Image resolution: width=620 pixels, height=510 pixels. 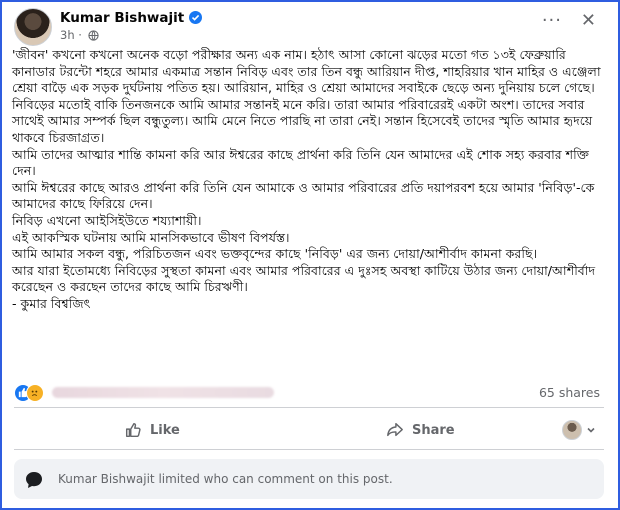 What do you see at coordinates (79, 36) in the screenshot?
I see `post-meta: 3h ·` at bounding box center [79, 36].